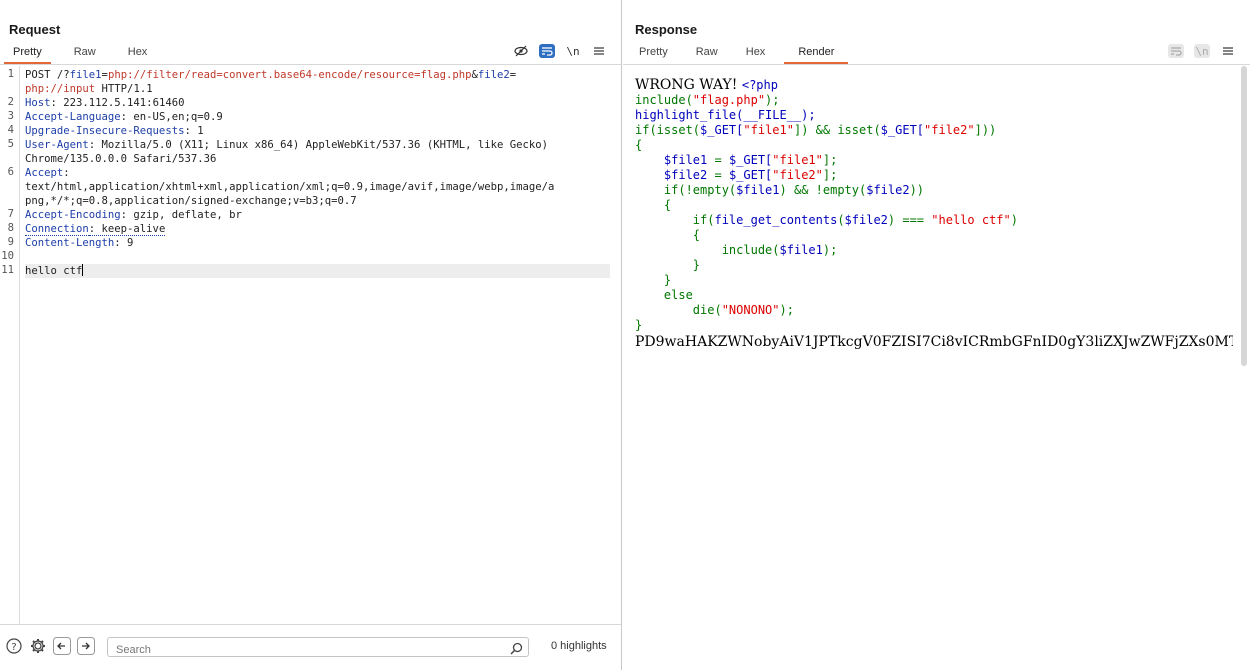 Image resolution: width=1250 pixels, height=670 pixels. Describe the element at coordinates (73, 215) in the screenshot. I see `header-key: Accept-Encoding` at that location.